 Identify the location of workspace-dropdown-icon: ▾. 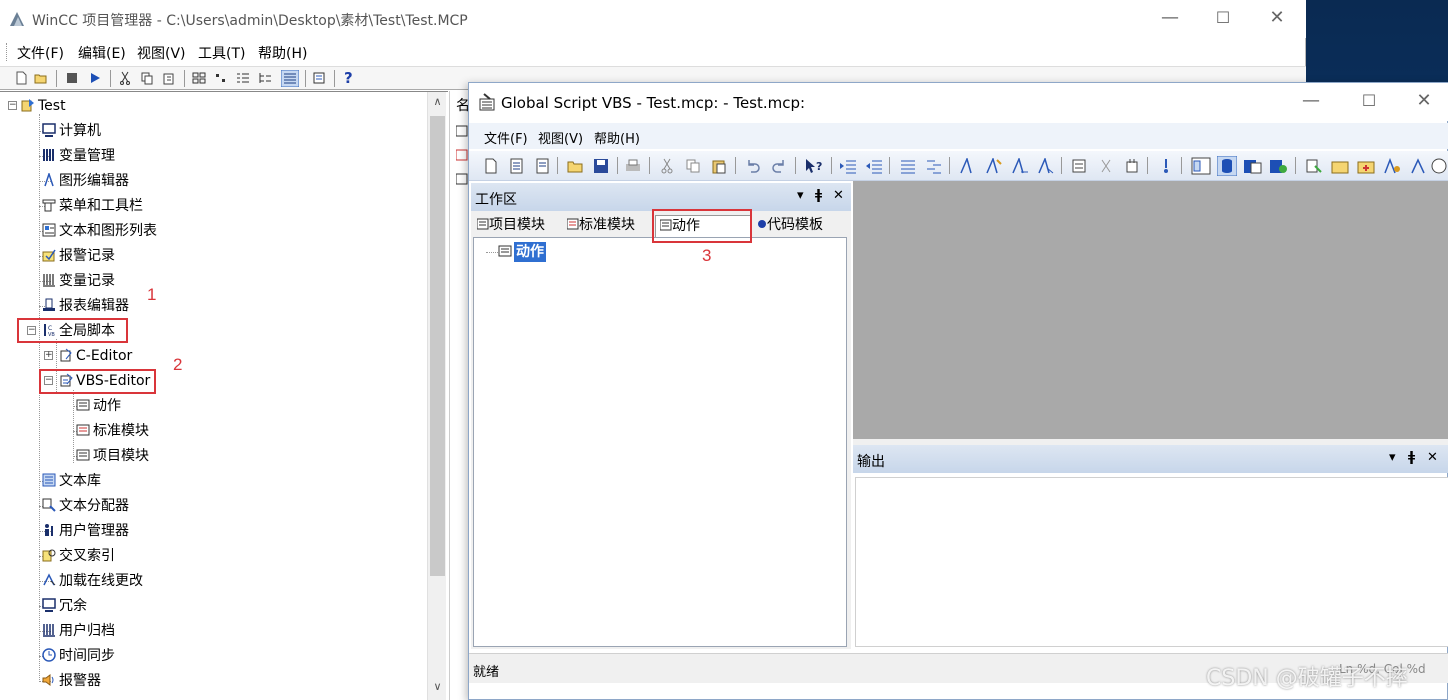
(800, 195).